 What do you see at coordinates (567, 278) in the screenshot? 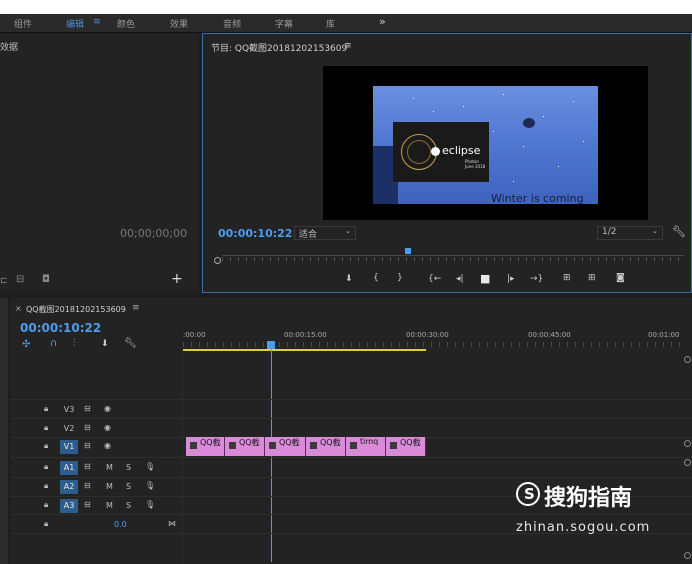
I see `lift-icon: ⊞` at bounding box center [567, 278].